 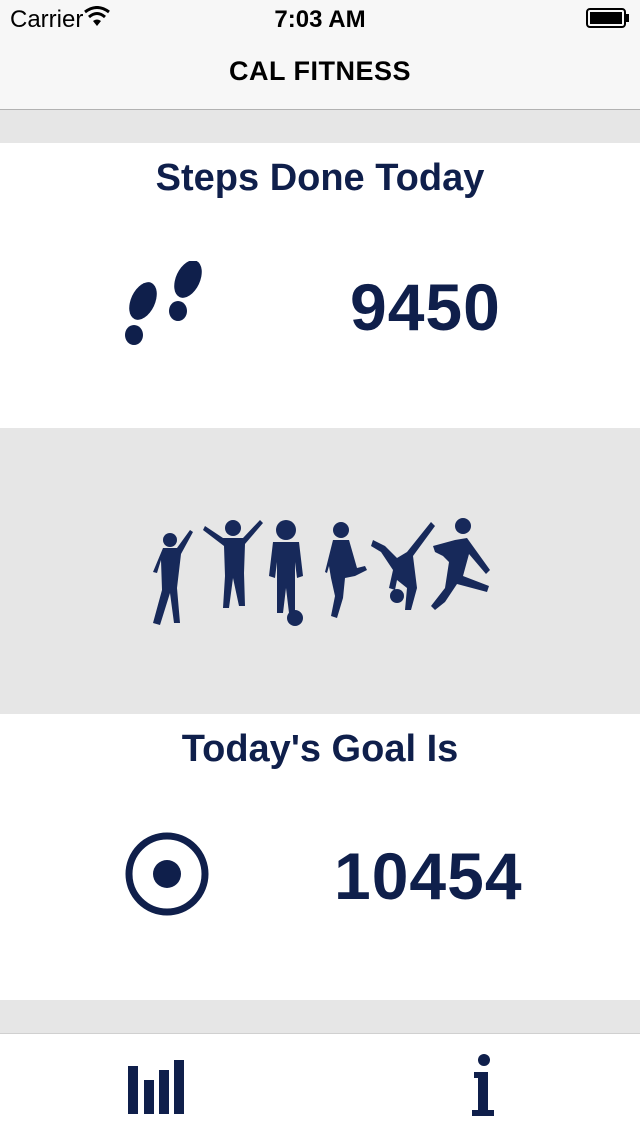 What do you see at coordinates (320, 1085) in the screenshot?
I see `tab-bar` at bounding box center [320, 1085].